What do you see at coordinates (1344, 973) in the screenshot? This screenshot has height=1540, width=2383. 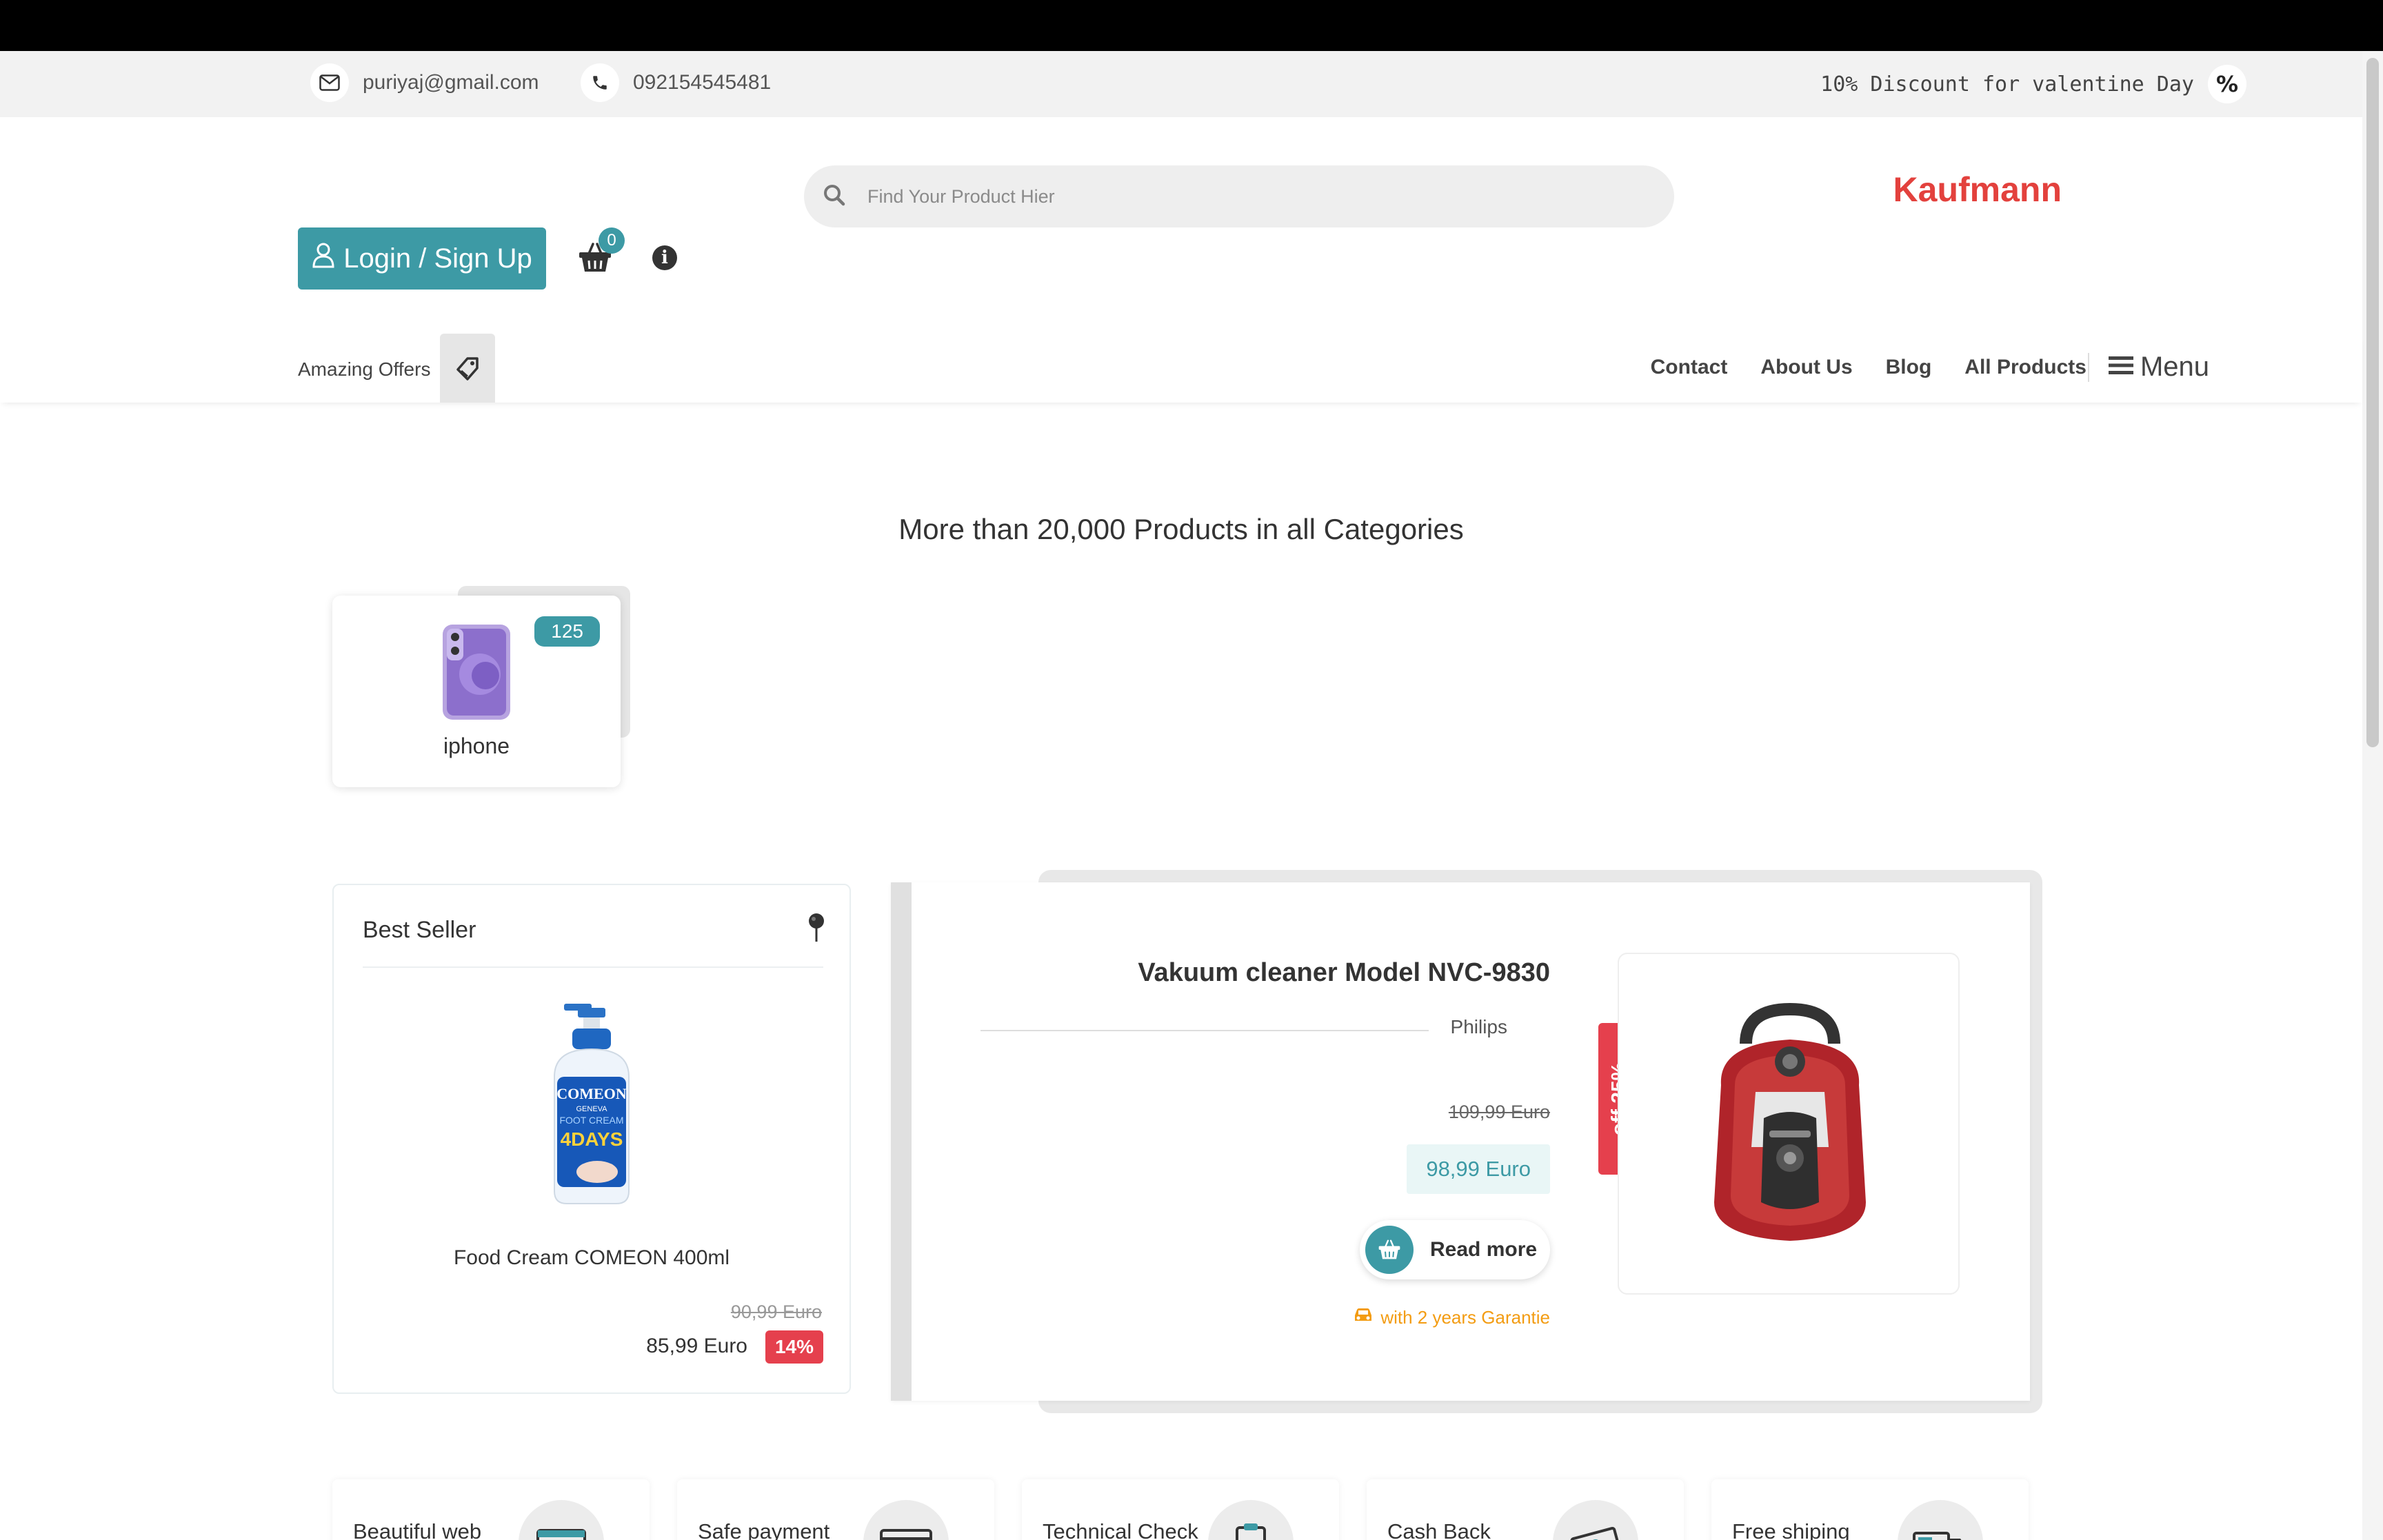 I see `featured-product-title: Vakuum cleaner Model NVC-9830` at bounding box center [1344, 973].